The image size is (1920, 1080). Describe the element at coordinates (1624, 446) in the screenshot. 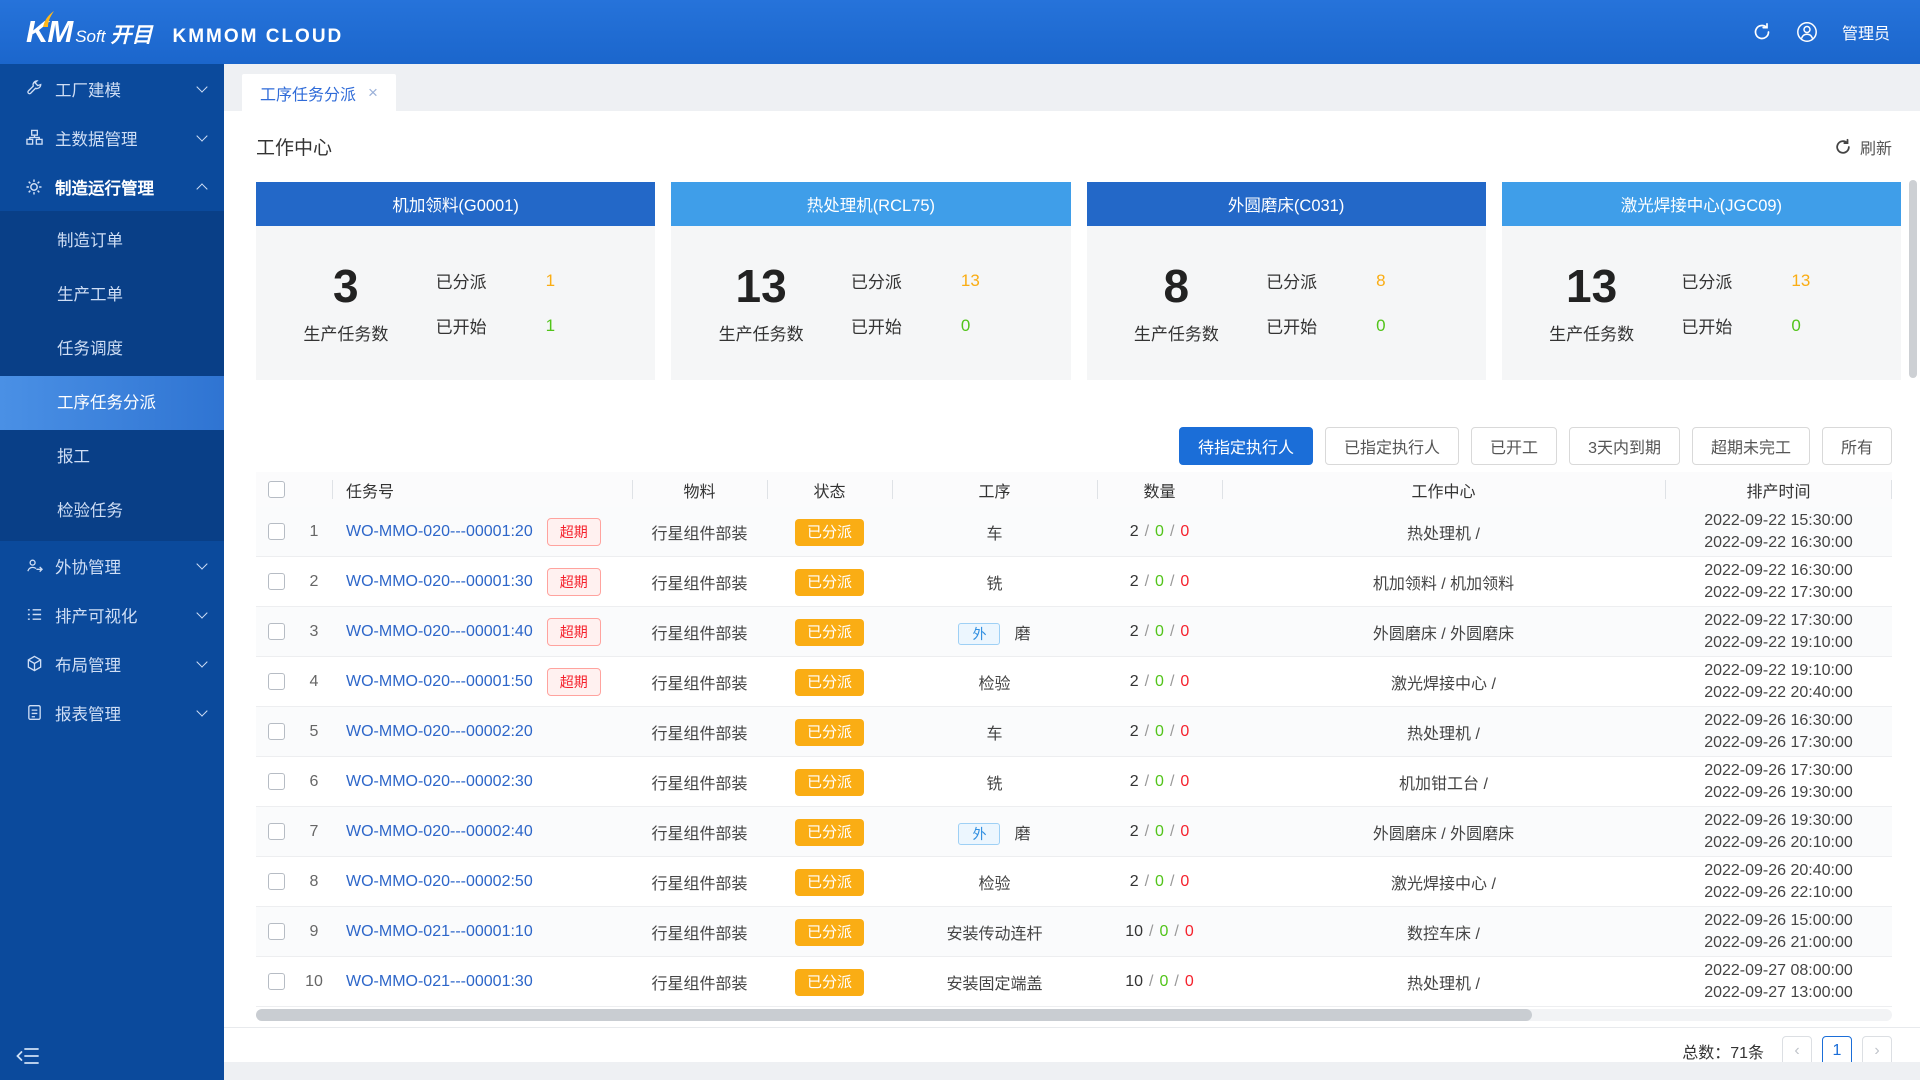

I see `filter-due-3days: 3天内到期` at that location.